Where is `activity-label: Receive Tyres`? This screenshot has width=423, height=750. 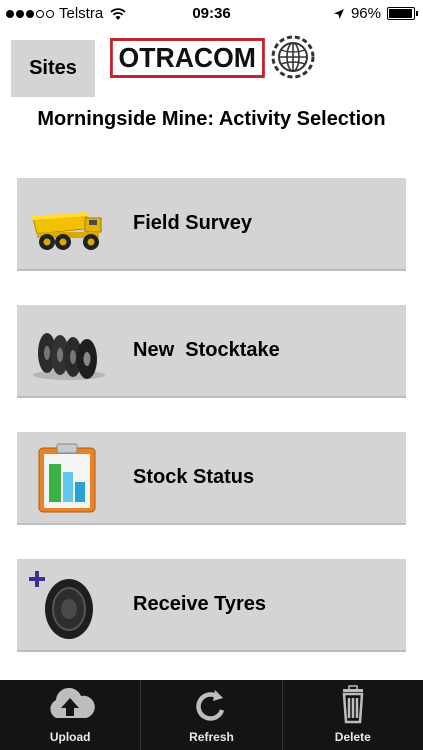
activity-label: Receive Tyres is located at coordinates (200, 604).